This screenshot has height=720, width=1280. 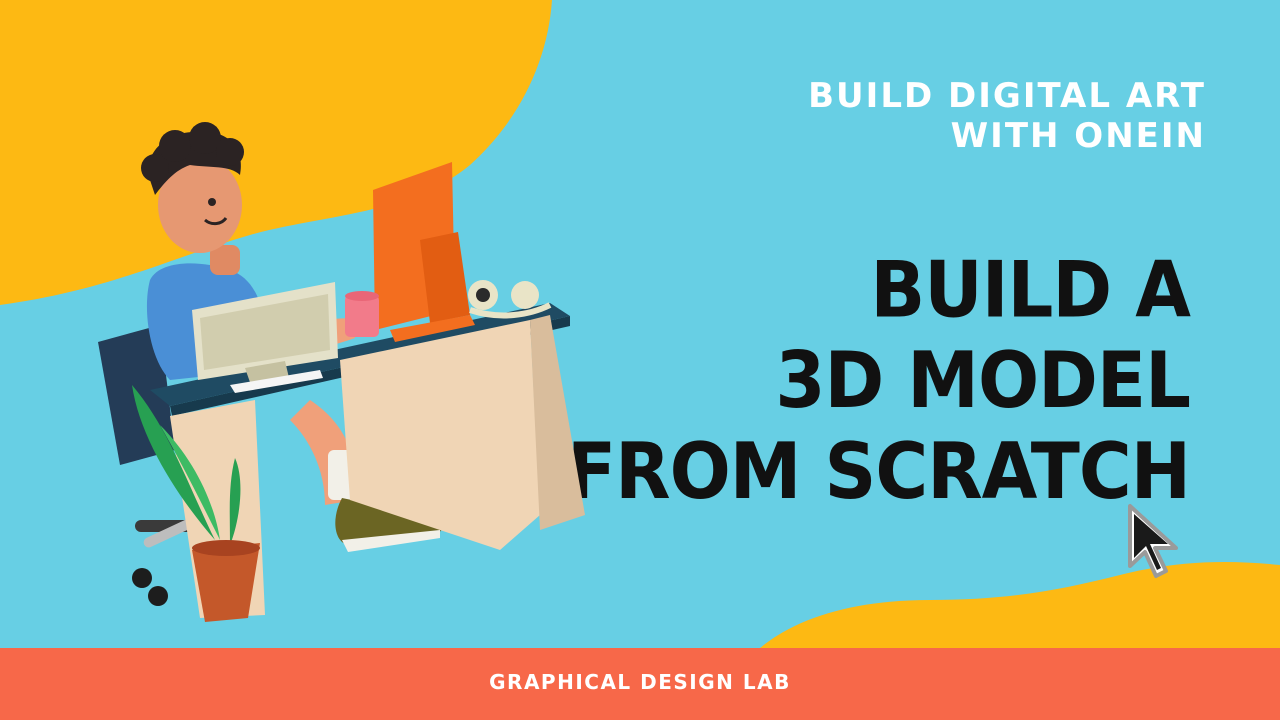 What do you see at coordinates (1007, 96) in the screenshot?
I see `subtitle-line-1: BUILD DIGITAL ART` at bounding box center [1007, 96].